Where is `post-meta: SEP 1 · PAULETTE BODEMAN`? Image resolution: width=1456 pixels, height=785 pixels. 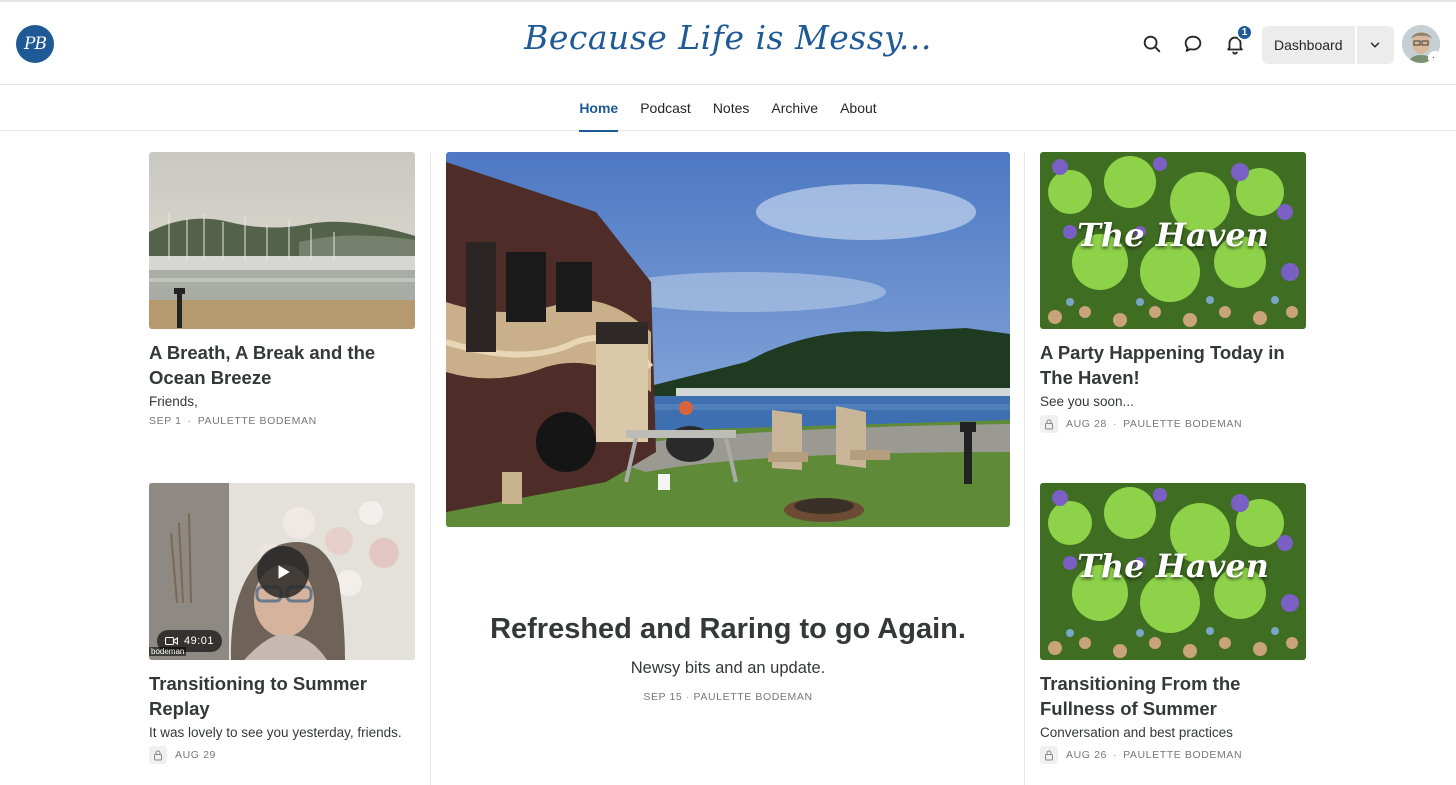
post-meta: SEP 1 · PAULETTE BODEMAN is located at coordinates (282, 421).